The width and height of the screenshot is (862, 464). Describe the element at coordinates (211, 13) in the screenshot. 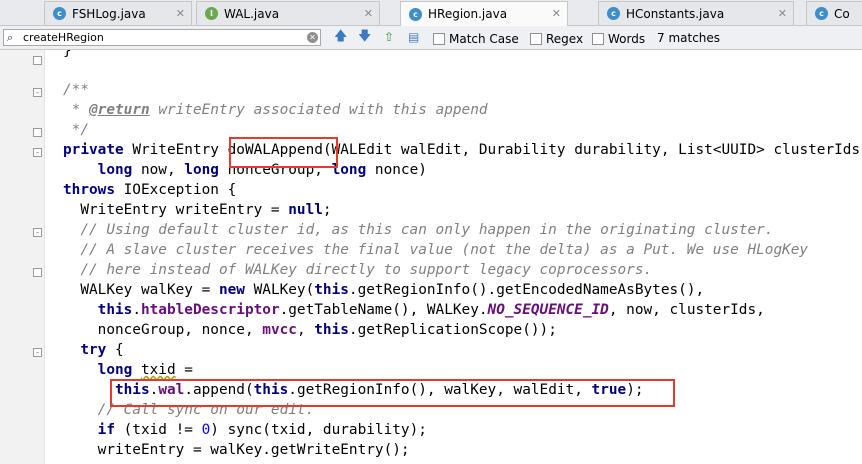

I see `interface-icon: I` at that location.